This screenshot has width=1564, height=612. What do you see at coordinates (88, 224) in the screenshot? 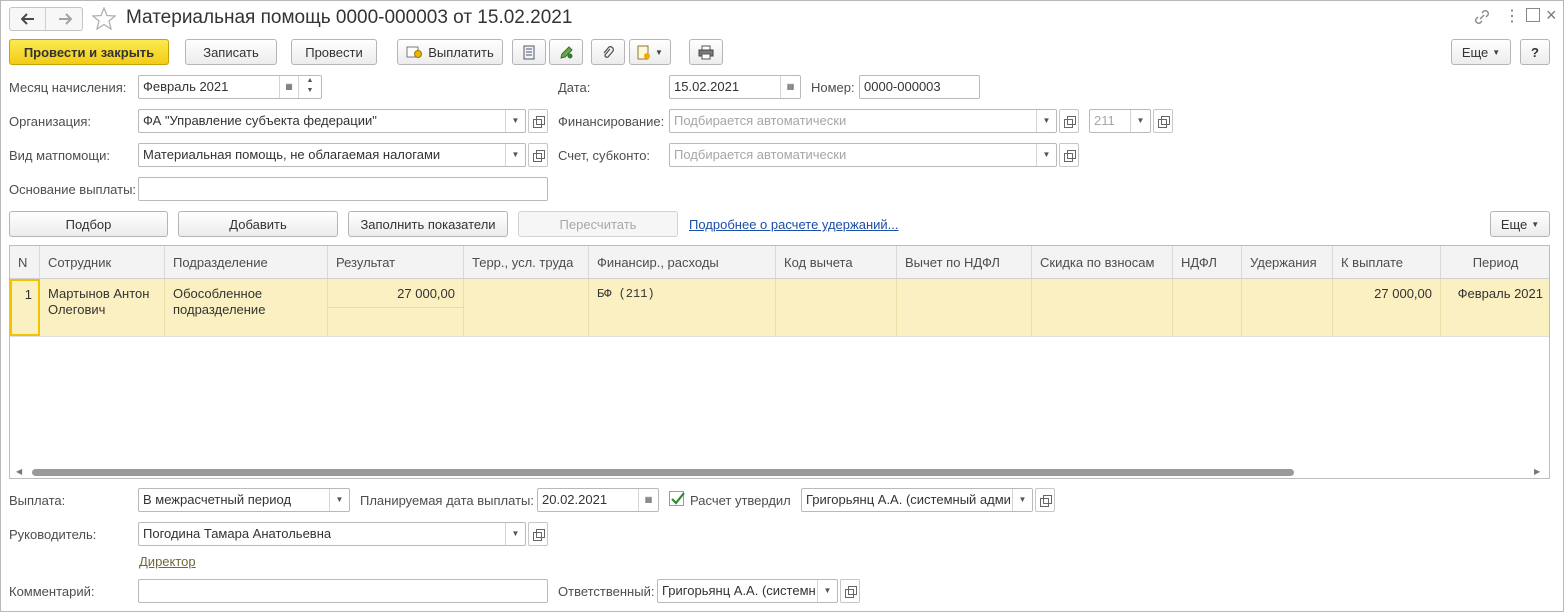
I see `select-button: Подбор` at bounding box center [88, 224].